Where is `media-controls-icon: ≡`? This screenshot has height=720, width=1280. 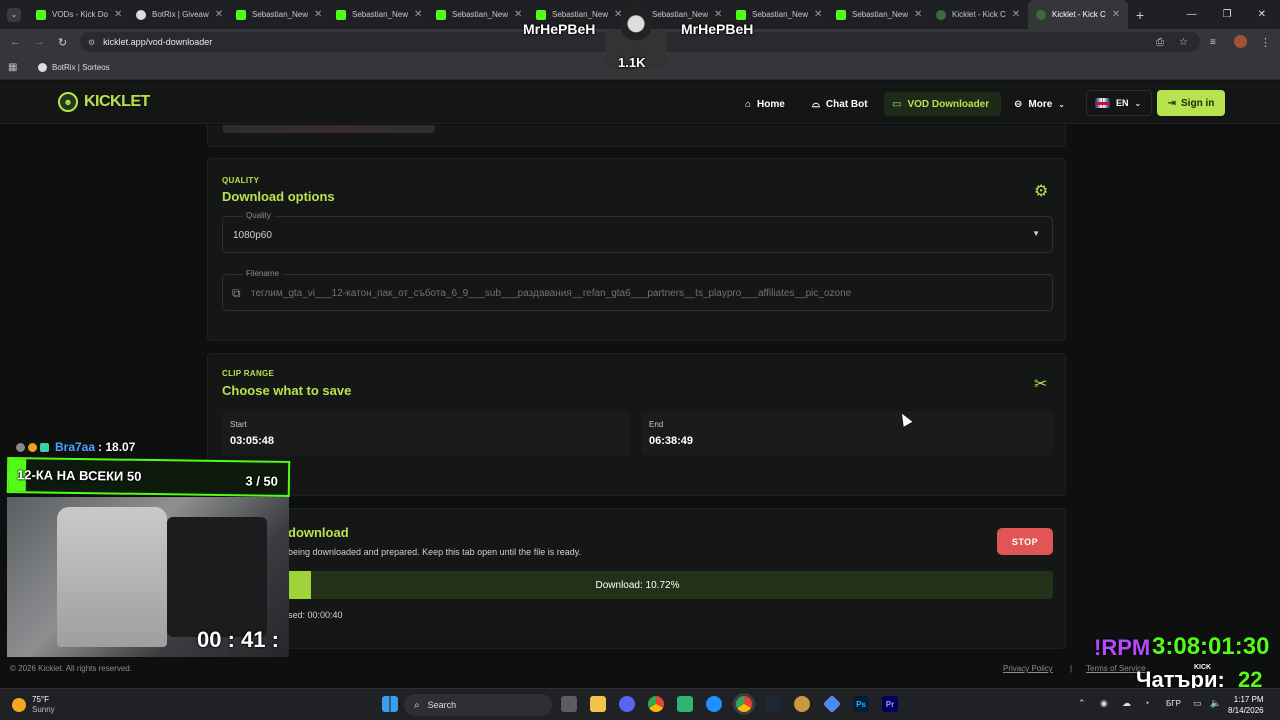 media-controls-icon: ≡ is located at coordinates (1213, 42).